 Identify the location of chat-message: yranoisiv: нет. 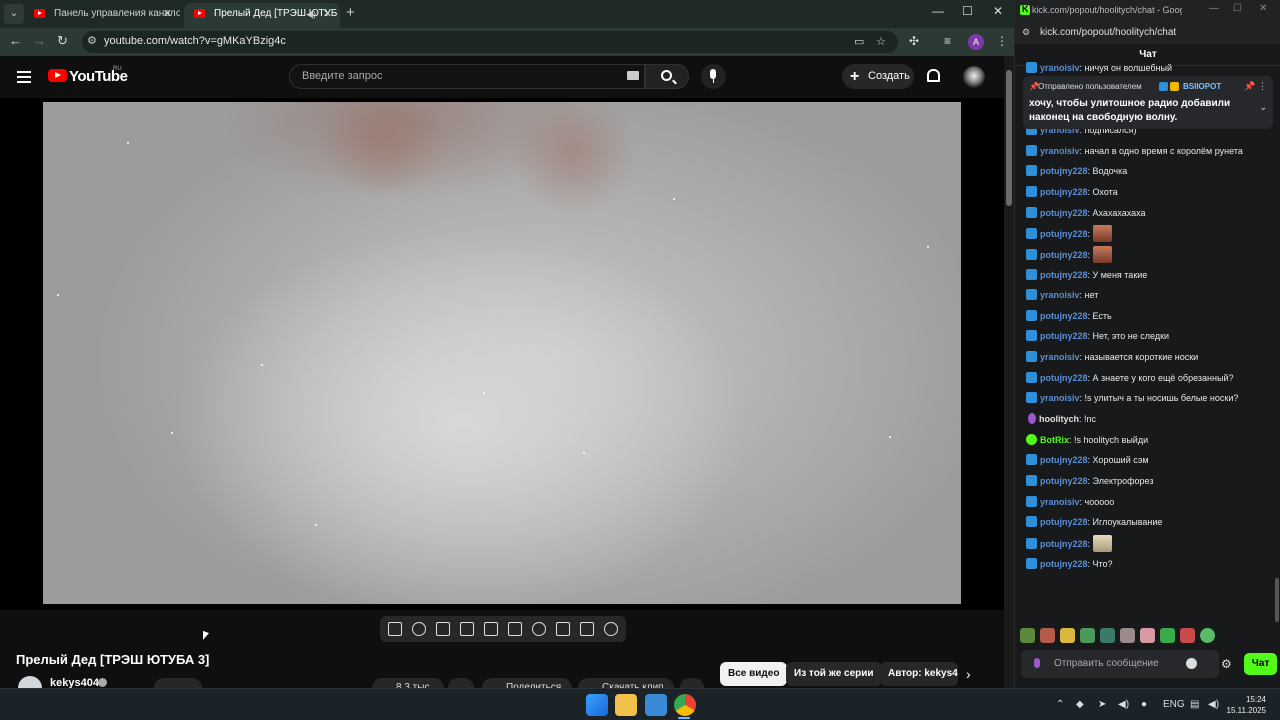
(1062, 297).